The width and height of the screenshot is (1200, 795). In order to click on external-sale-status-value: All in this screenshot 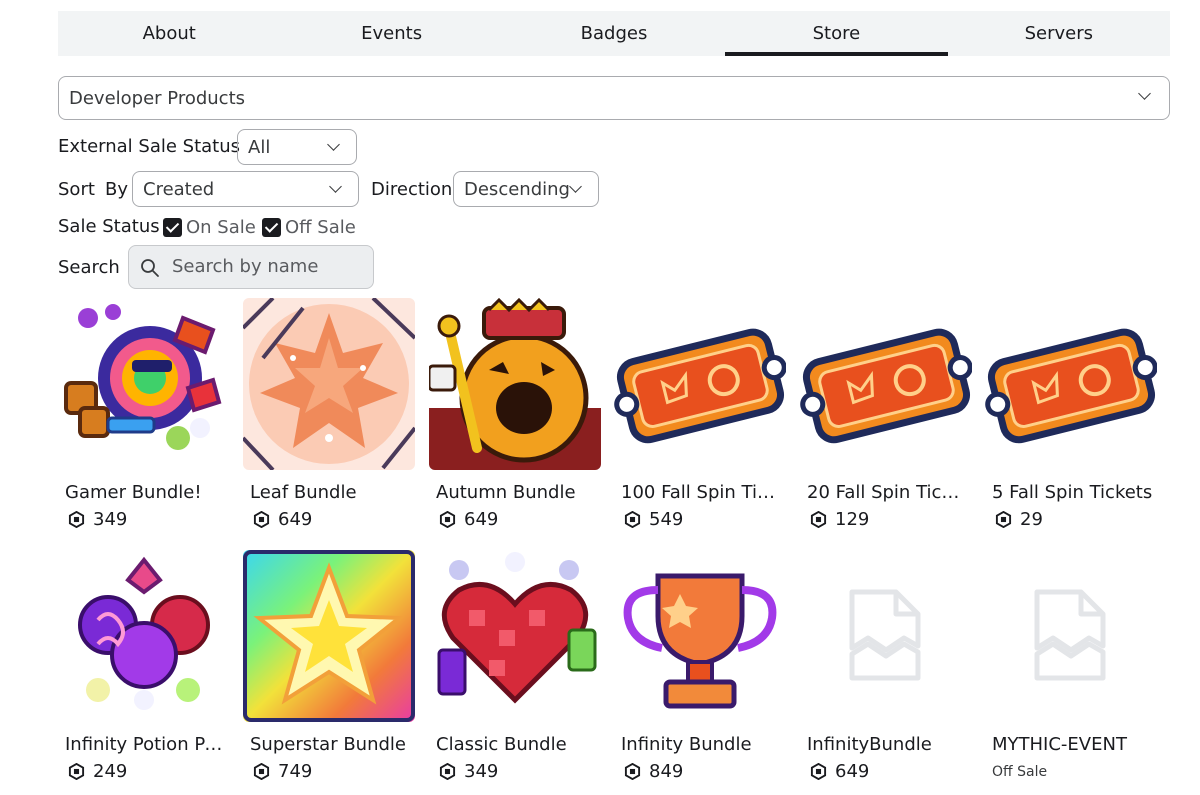, I will do `click(259, 147)`.